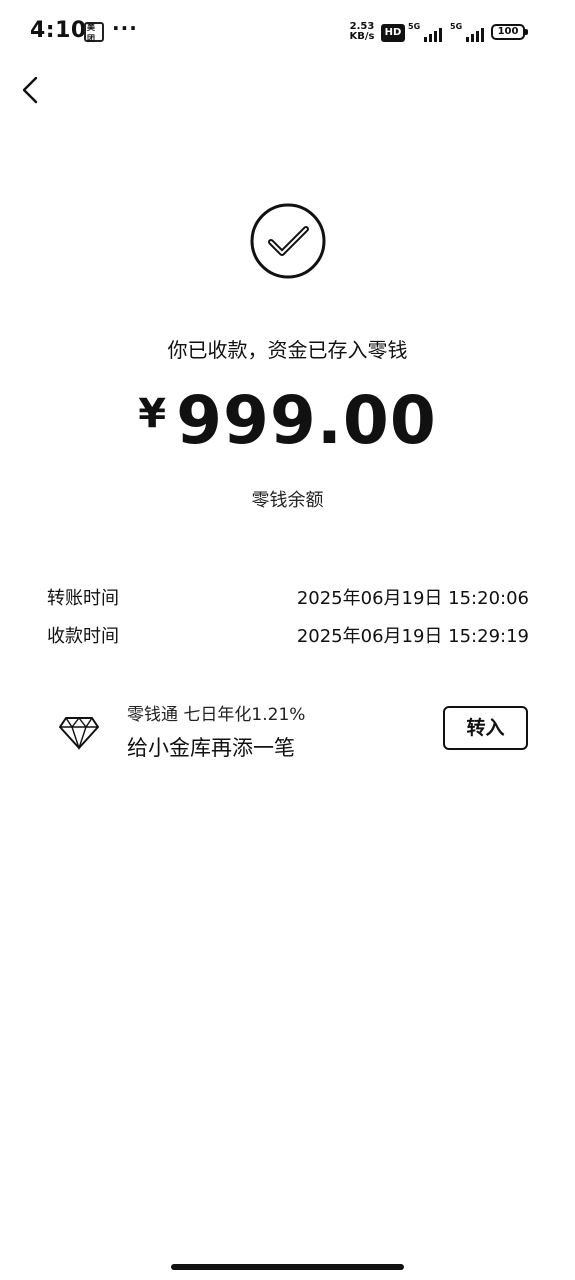  What do you see at coordinates (287, 350) in the screenshot?
I see `result-message: 你已收款，资金已存入零钱` at bounding box center [287, 350].